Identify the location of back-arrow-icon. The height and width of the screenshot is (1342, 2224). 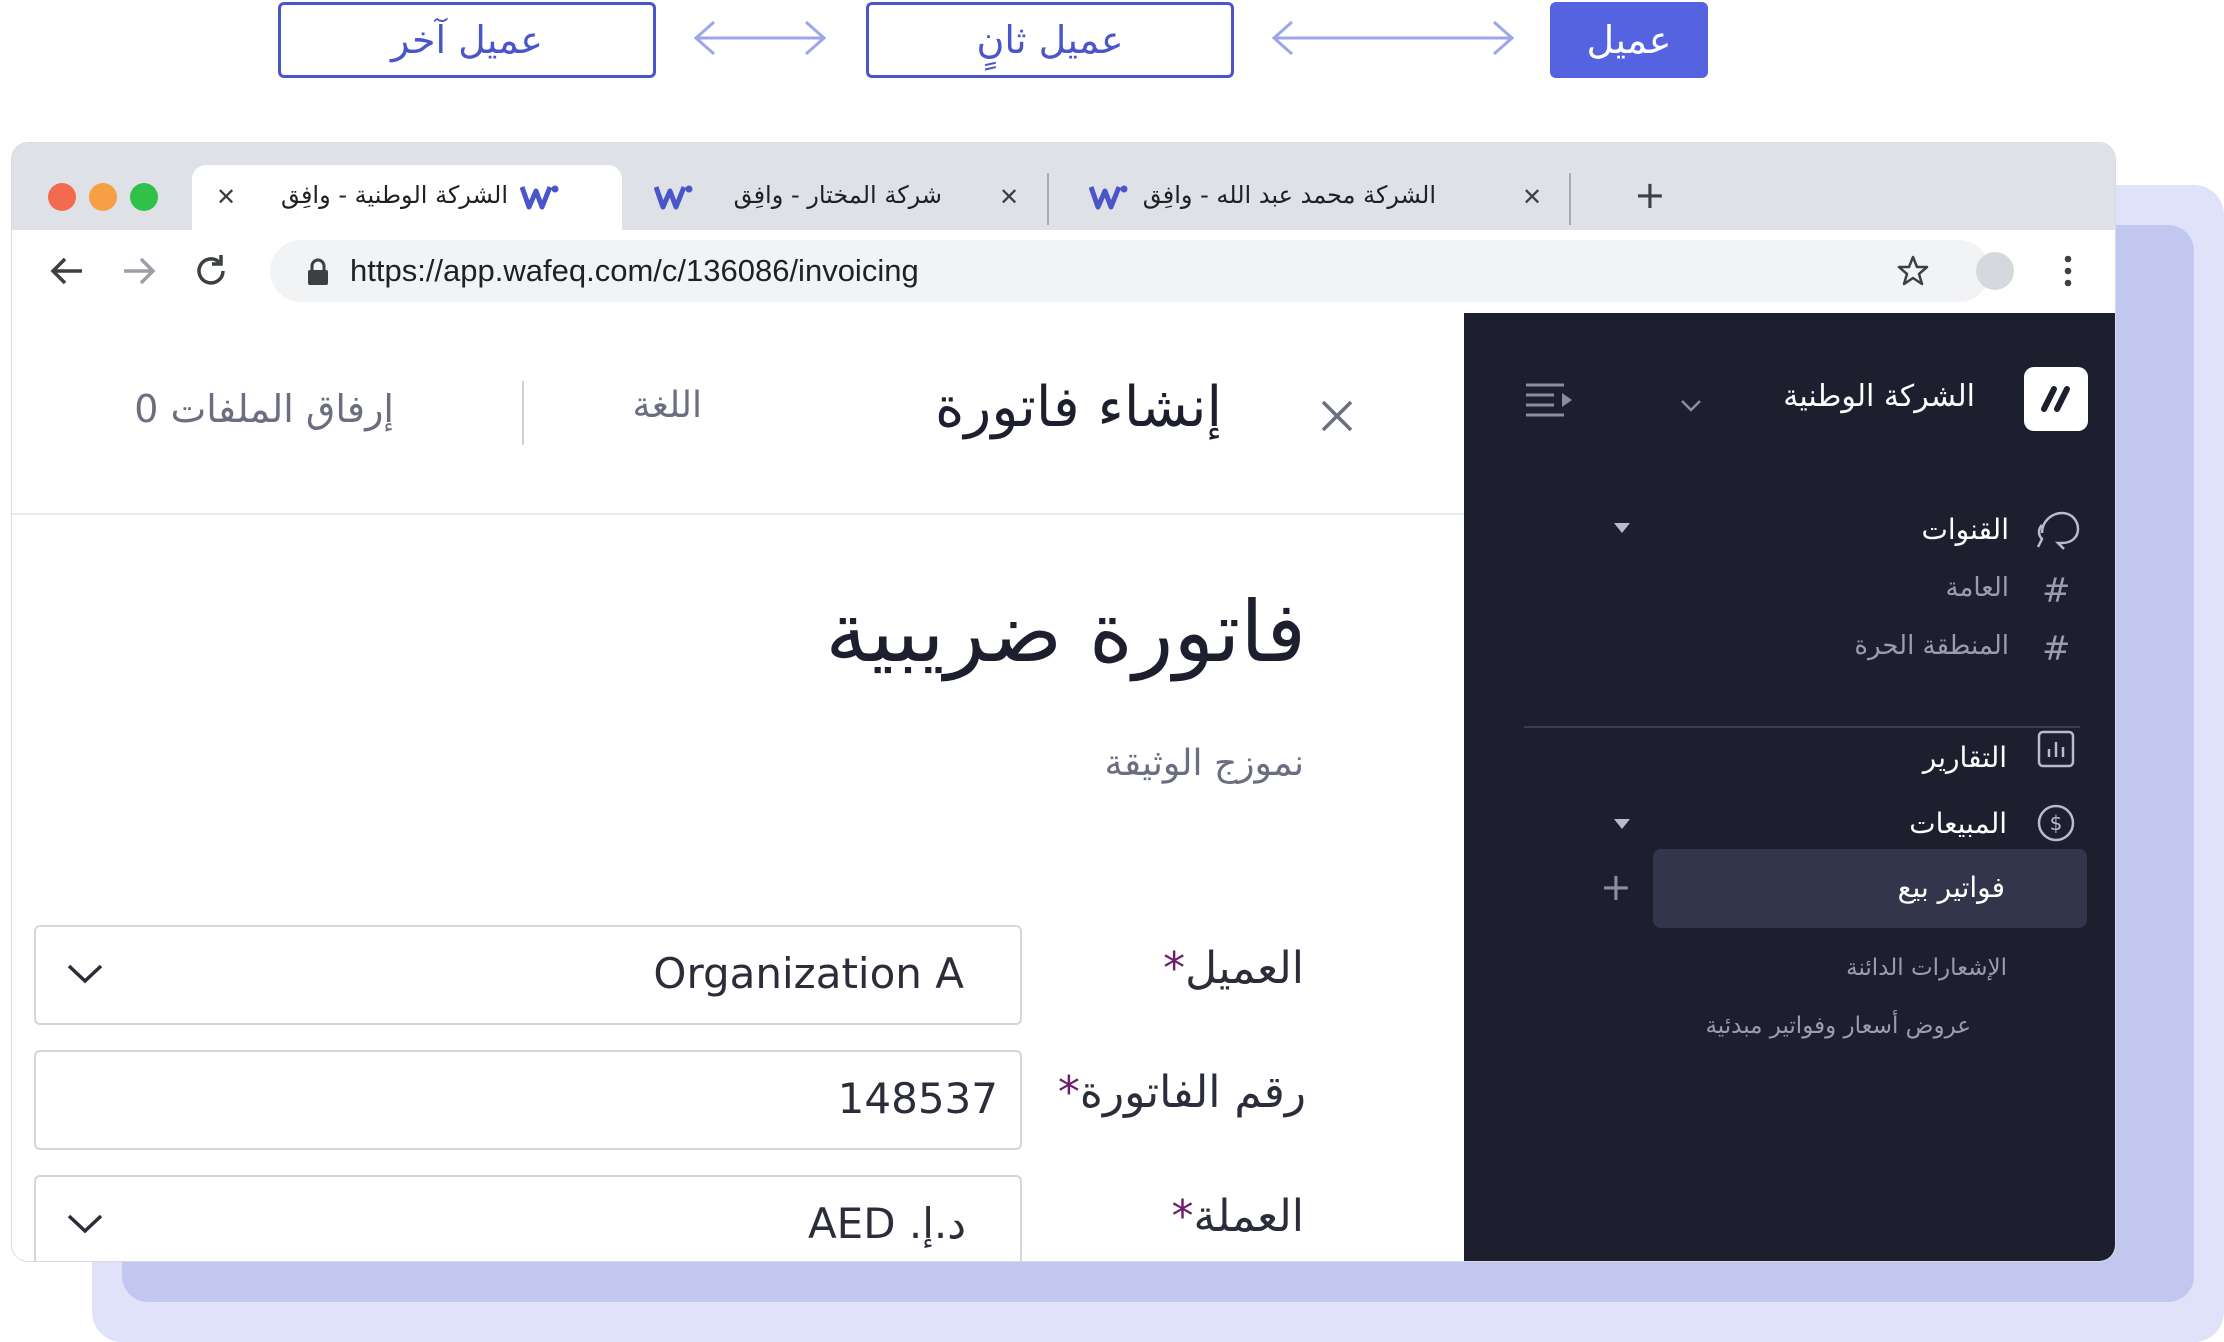
(67, 271).